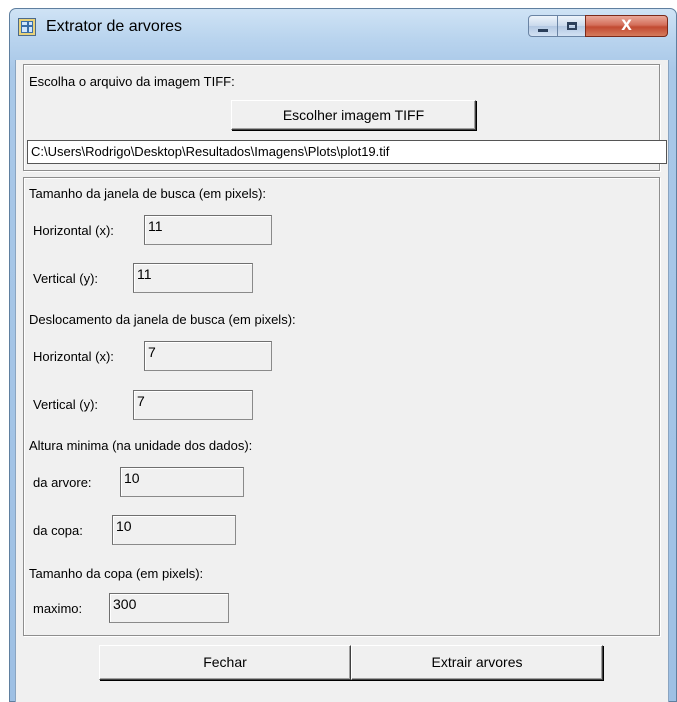  Describe the element at coordinates (66, 278) in the screenshot. I see `window-vertical-label: Vertical (y):` at that location.